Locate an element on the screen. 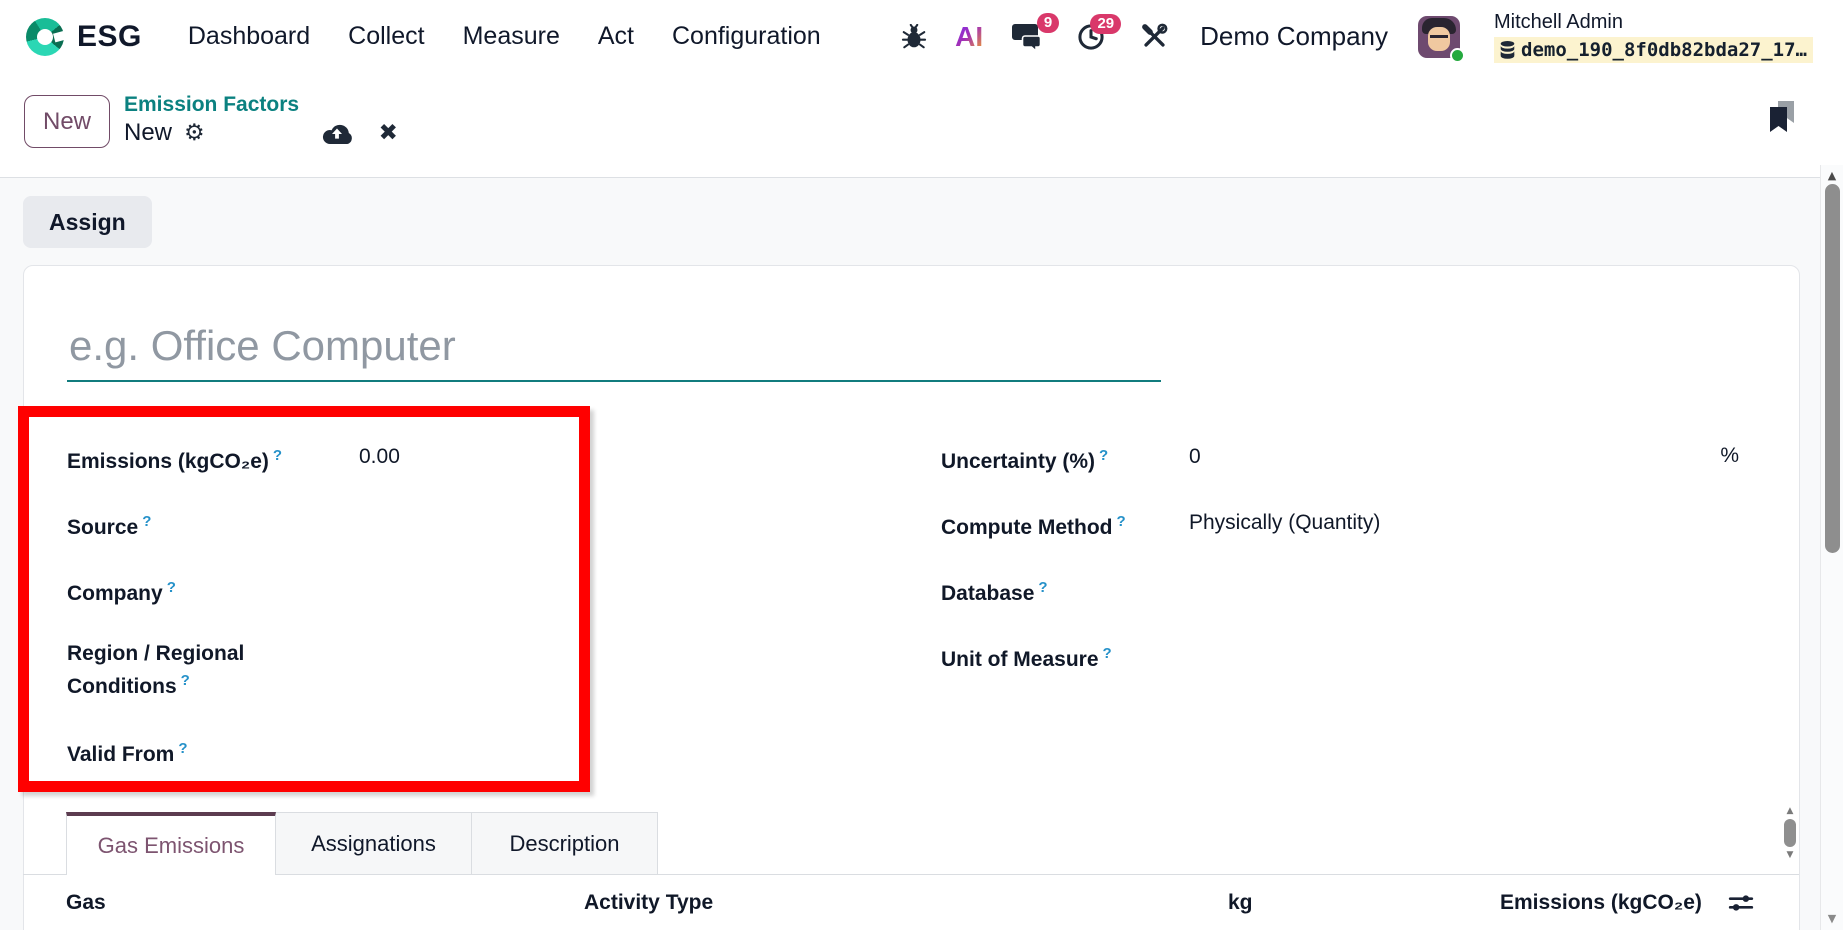 Image resolution: width=1843 pixels, height=930 pixels. avatar-glasses is located at coordinates (1439, 37).